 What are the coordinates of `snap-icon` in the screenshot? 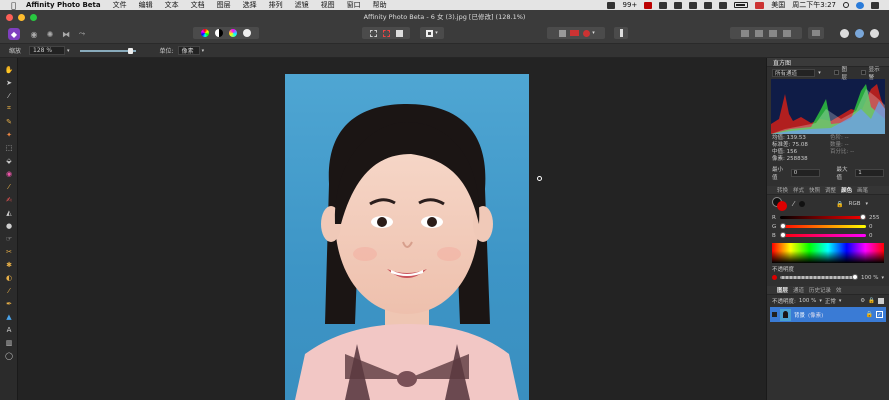 It's located at (575, 33).